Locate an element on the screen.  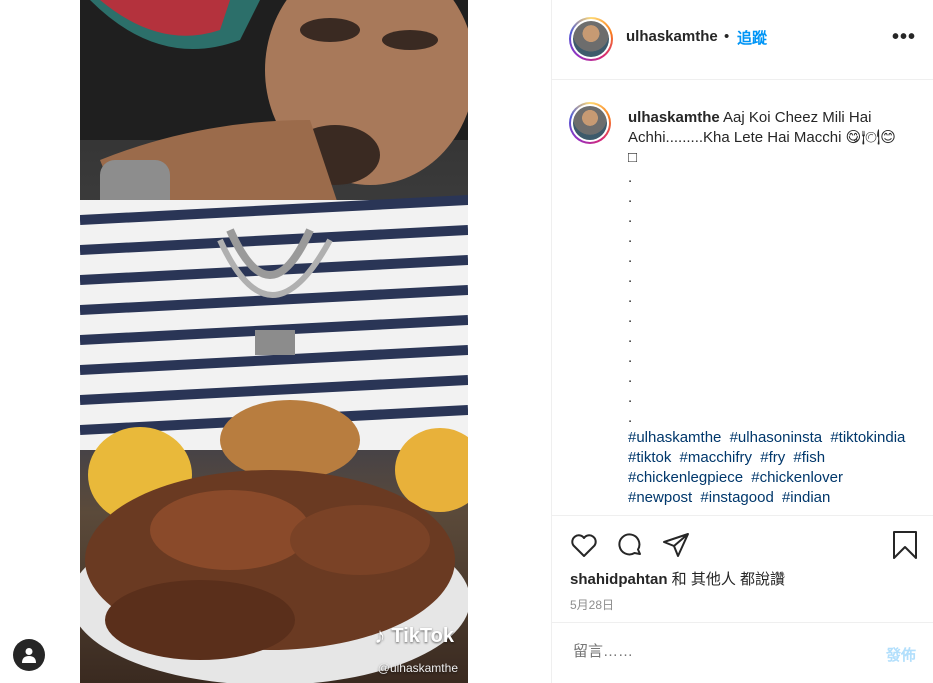
tiktok-watermark: ♪ TikTok is located at coordinates (414, 636).